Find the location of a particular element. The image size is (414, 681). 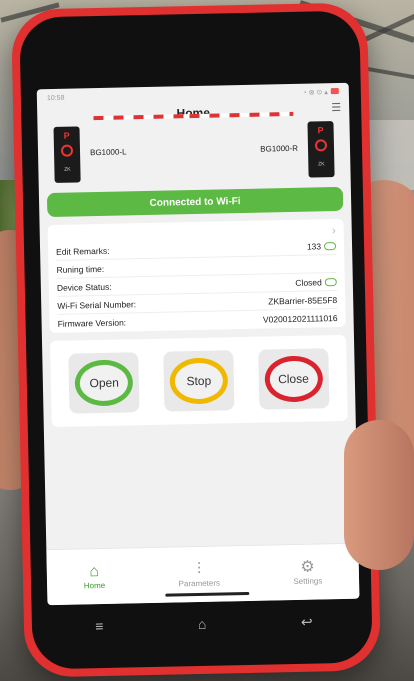

gate-right-icon: P ZK is located at coordinates (321, 149).